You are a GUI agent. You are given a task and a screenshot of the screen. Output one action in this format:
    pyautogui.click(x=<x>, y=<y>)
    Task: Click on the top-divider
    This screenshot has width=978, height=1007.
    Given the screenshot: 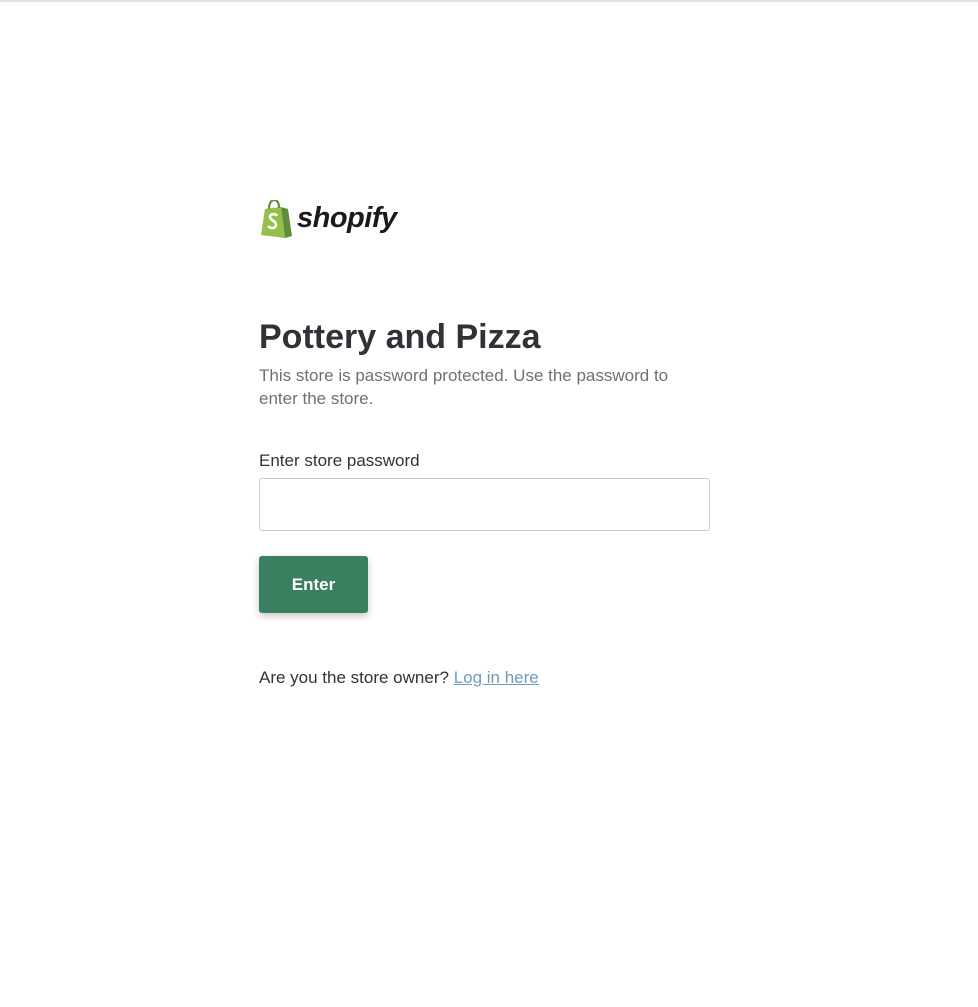 What is the action you would take?
    pyautogui.click(x=489, y=1)
    